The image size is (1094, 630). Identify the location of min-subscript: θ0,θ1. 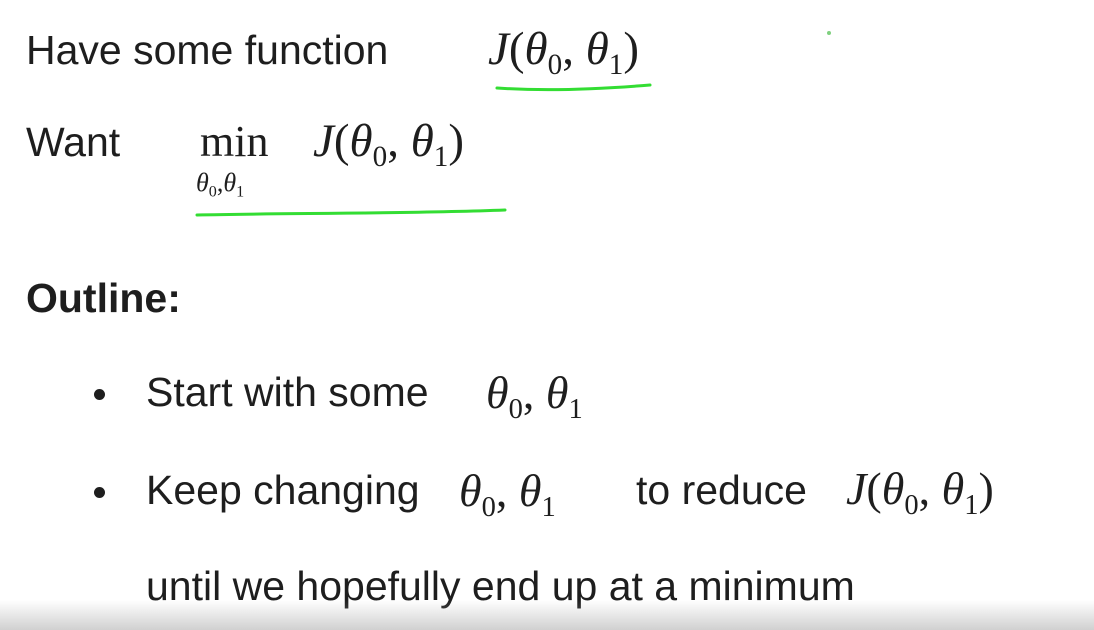
(220, 184).